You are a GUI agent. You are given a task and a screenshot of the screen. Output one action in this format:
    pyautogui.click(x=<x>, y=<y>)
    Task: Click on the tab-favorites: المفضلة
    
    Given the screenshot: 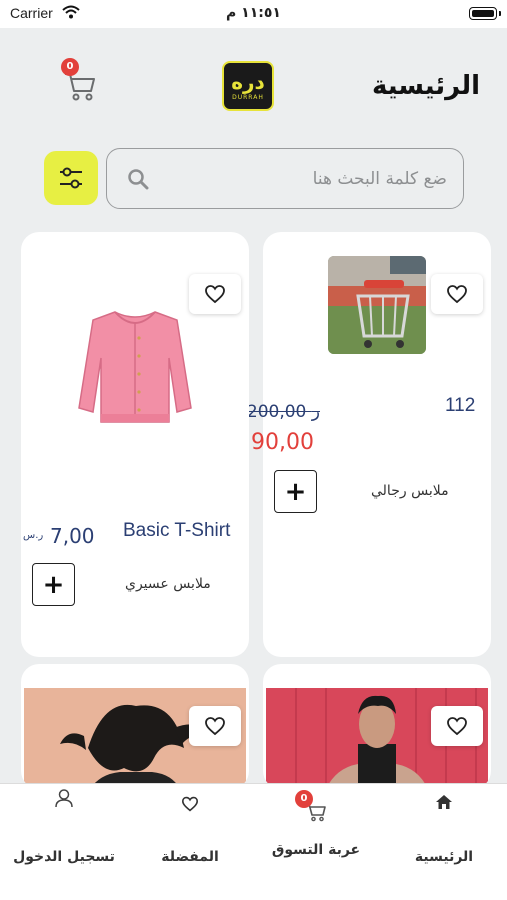 What is the action you would take?
    pyautogui.click(x=190, y=842)
    